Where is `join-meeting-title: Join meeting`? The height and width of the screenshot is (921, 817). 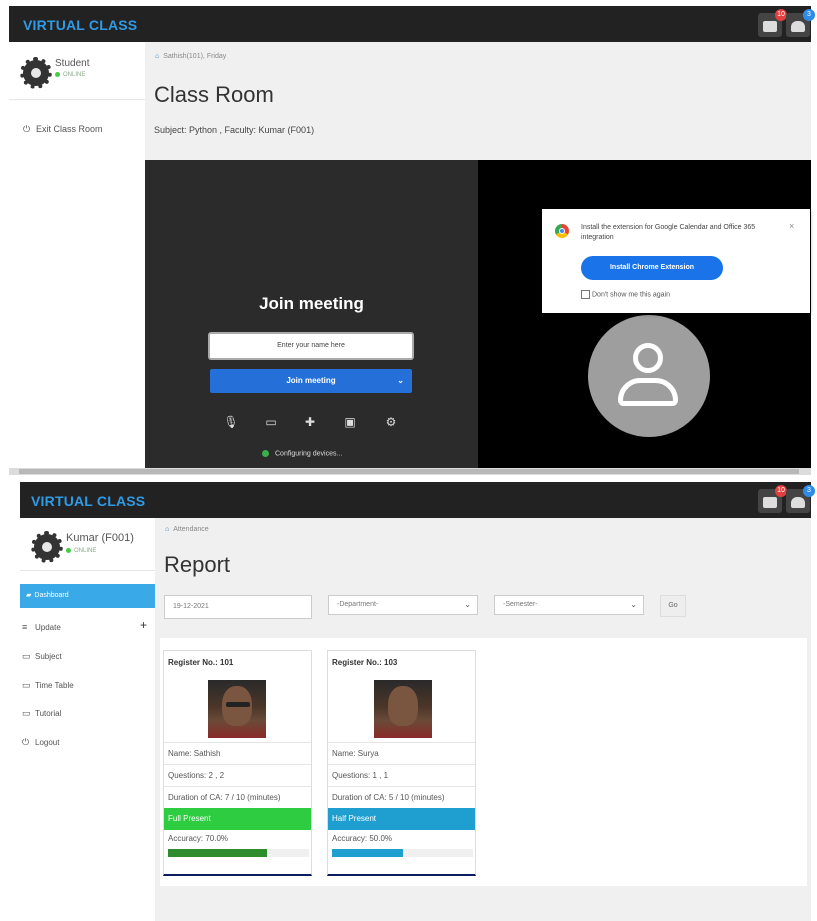 join-meeting-title: Join meeting is located at coordinates (311, 303).